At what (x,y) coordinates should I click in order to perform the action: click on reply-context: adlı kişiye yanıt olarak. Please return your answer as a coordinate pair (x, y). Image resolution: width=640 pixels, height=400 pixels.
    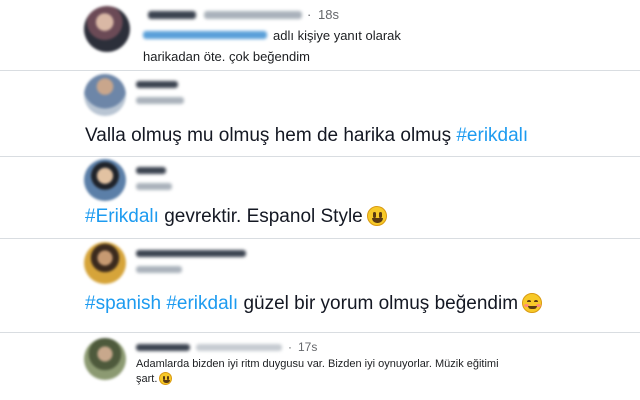
    Looking at the image, I should click on (337, 35).